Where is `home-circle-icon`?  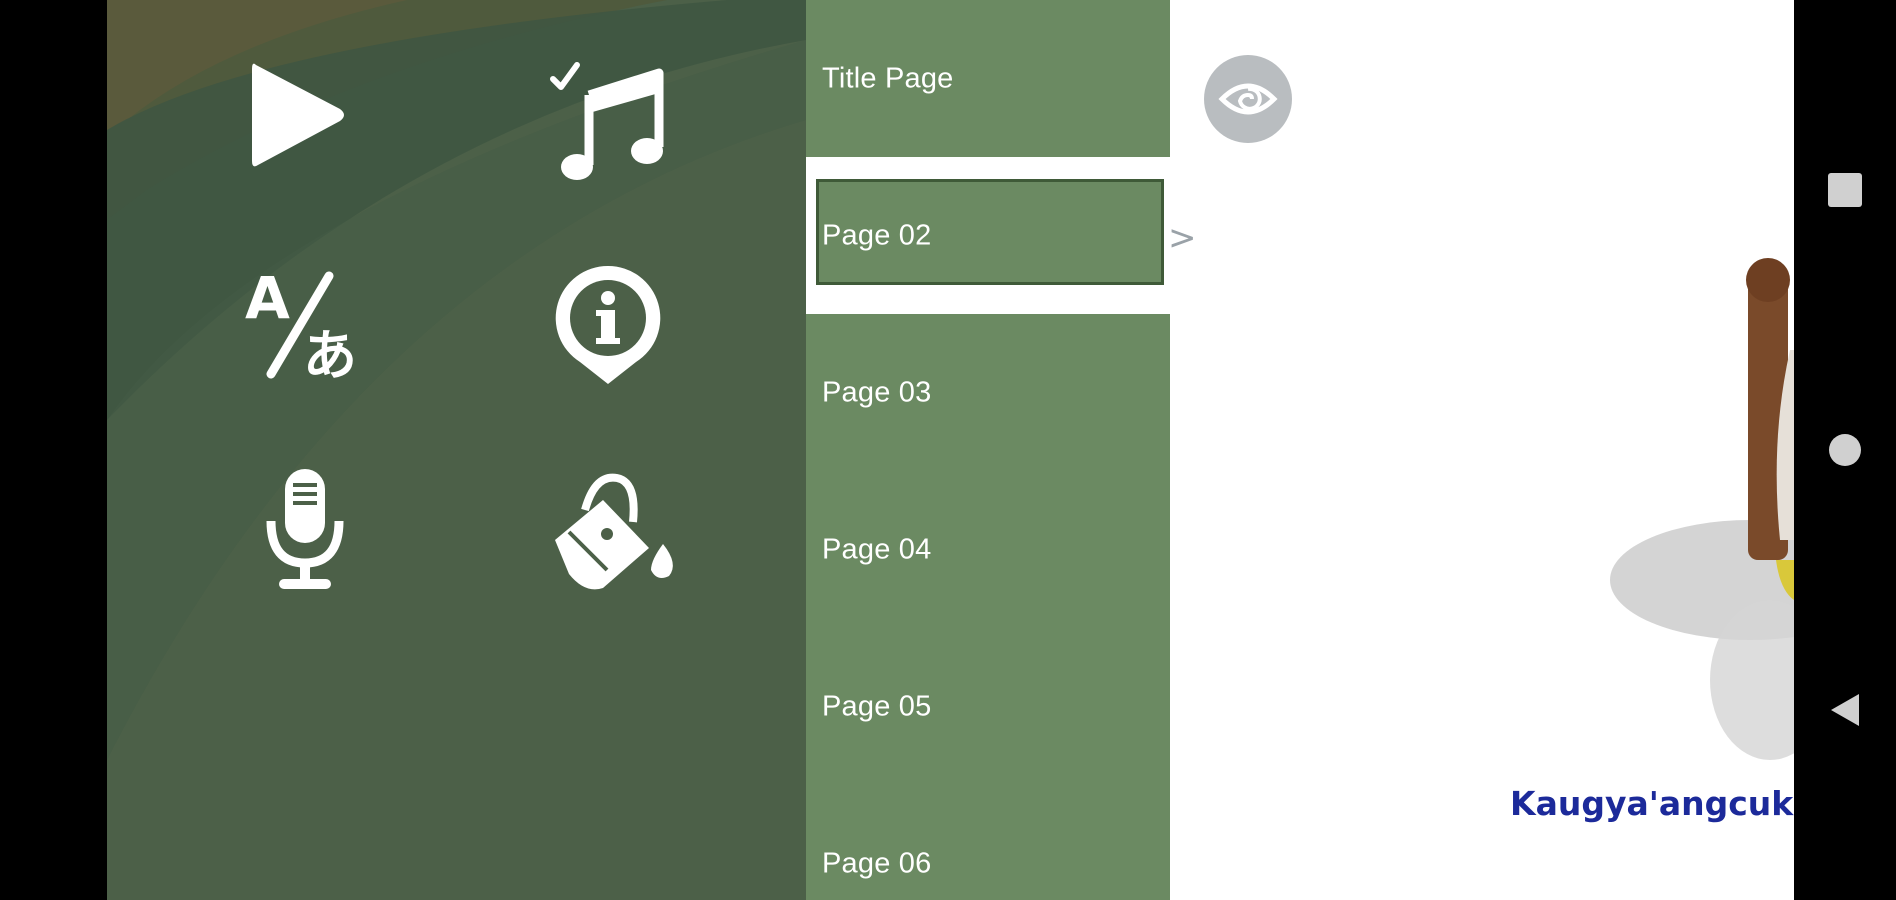 home-circle-icon is located at coordinates (1845, 450).